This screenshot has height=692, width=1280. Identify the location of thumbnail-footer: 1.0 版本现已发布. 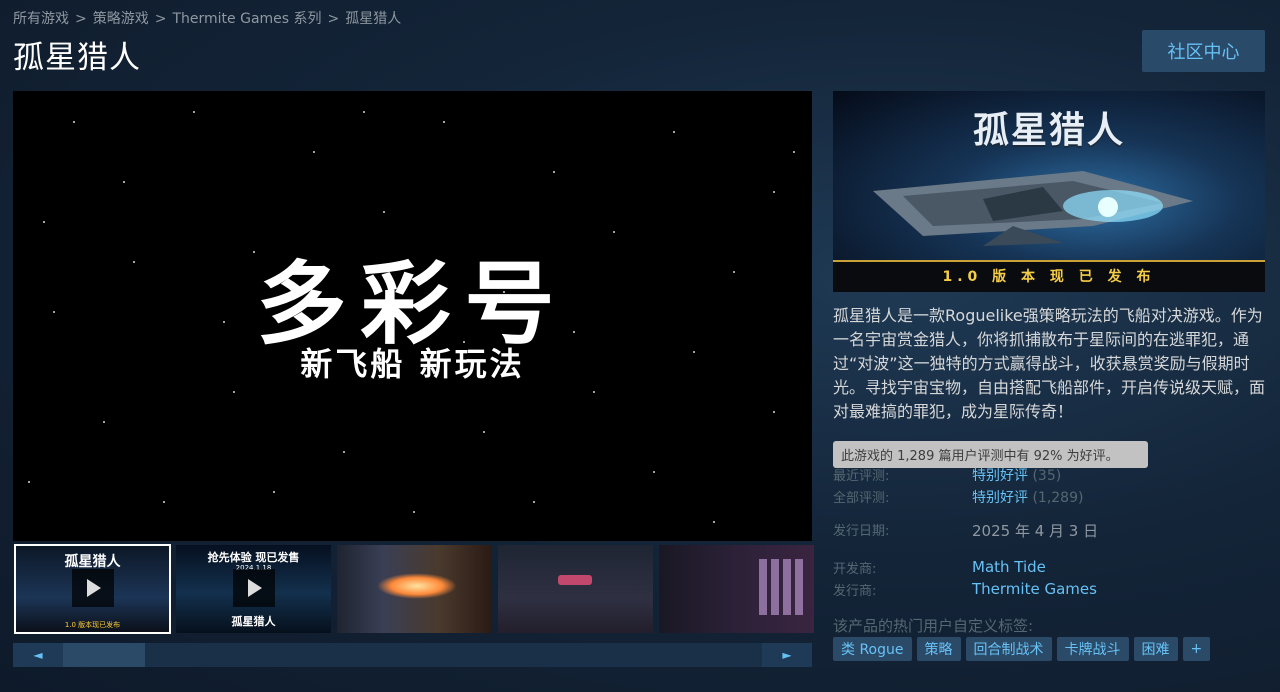
(92, 625).